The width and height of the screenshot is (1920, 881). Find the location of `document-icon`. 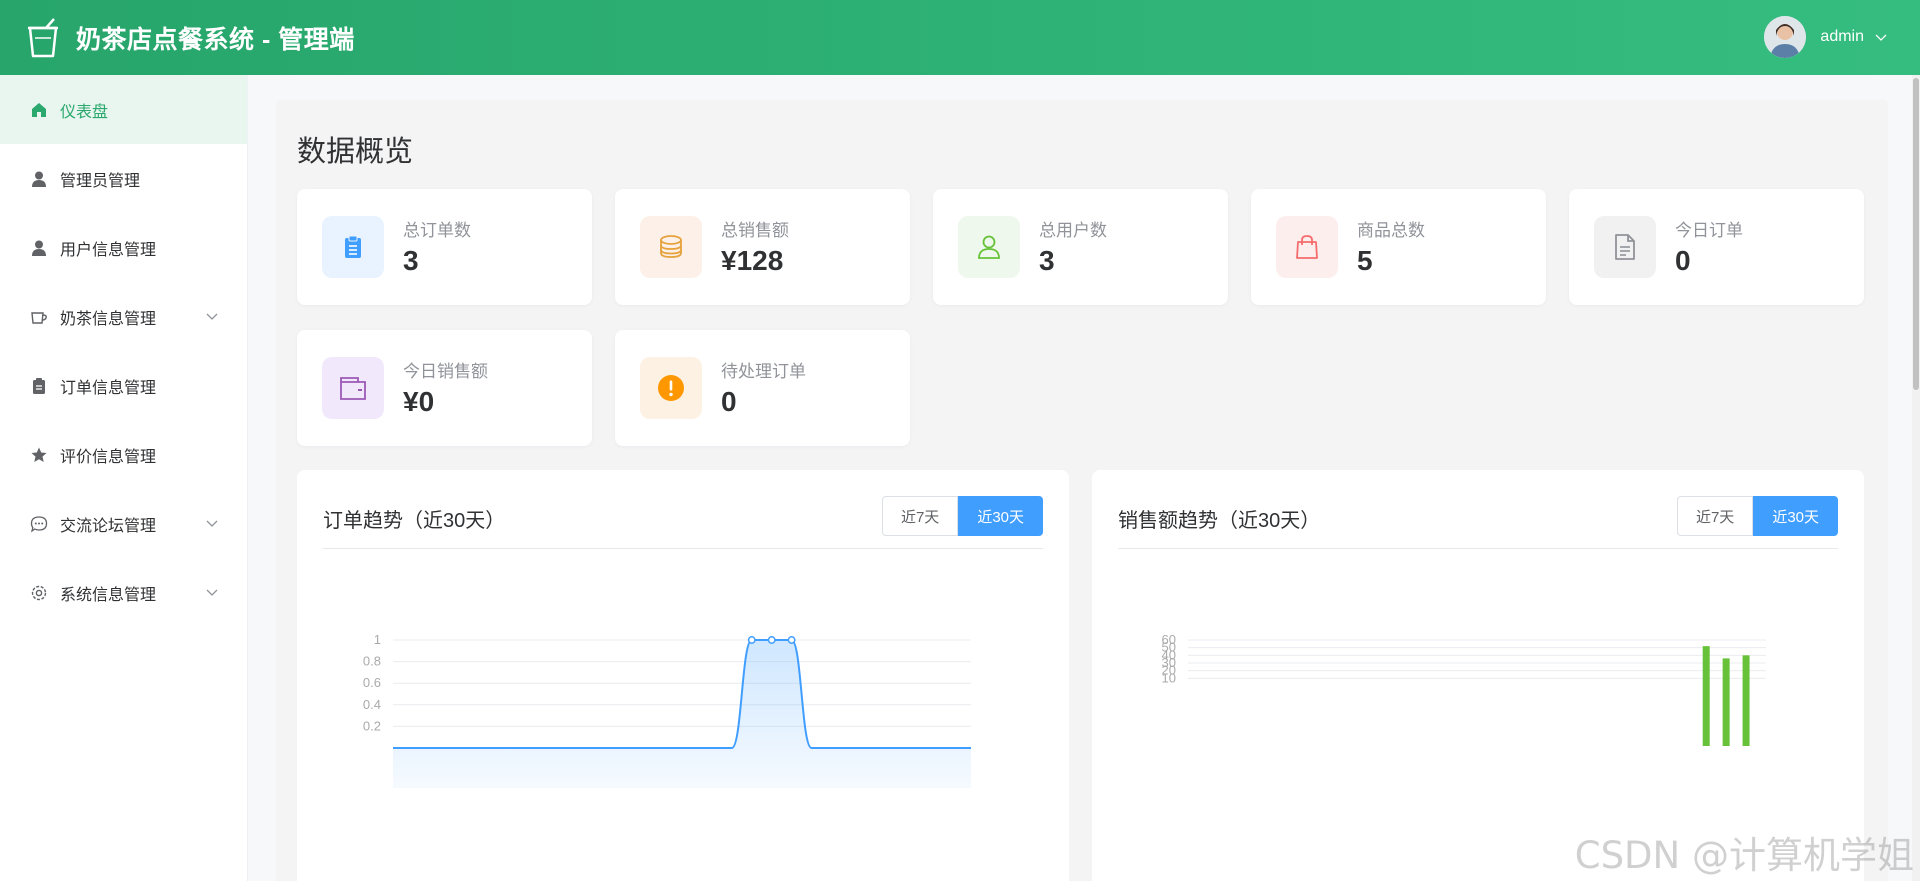

document-icon is located at coordinates (1625, 247).